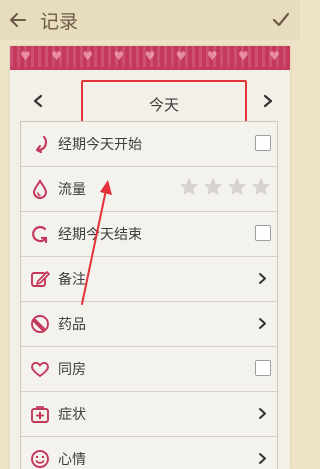 This screenshot has width=320, height=469. Describe the element at coordinates (263, 368) in the screenshot. I see `intercourse-checkbox` at that location.